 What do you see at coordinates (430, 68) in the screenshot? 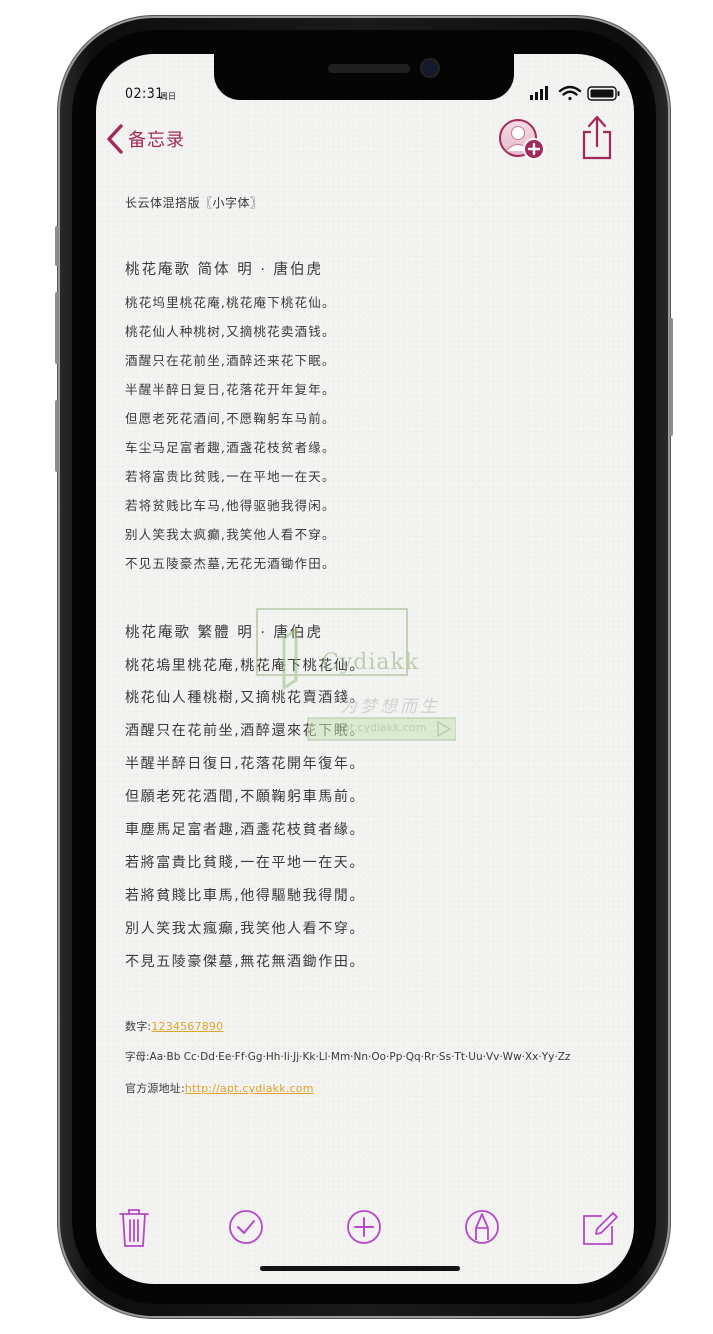
I see `front-camera` at bounding box center [430, 68].